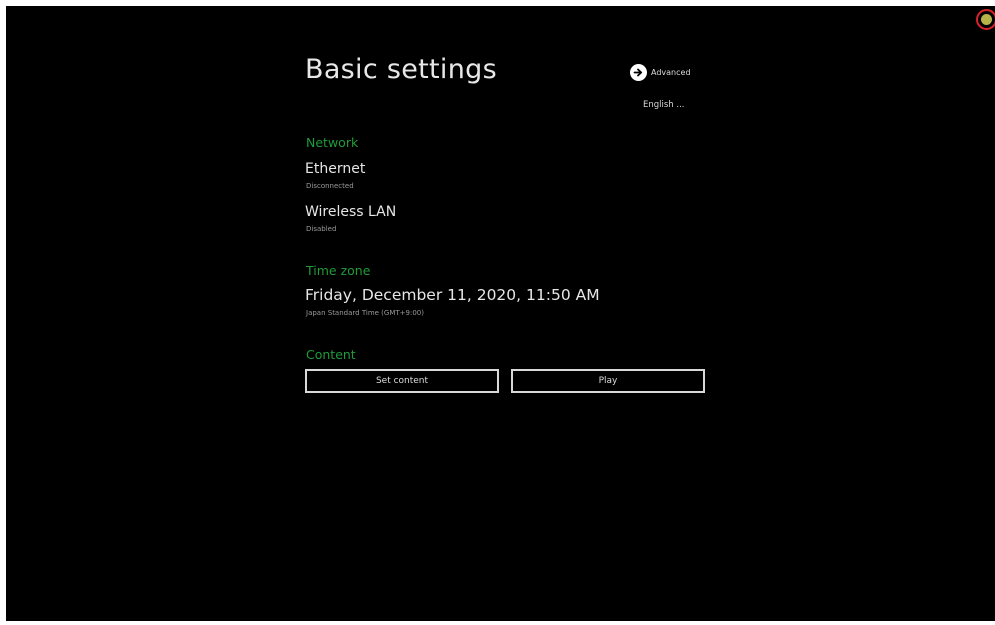 The image size is (995, 625). I want to click on wireless-lan-item: Wireless LAN, so click(350, 212).